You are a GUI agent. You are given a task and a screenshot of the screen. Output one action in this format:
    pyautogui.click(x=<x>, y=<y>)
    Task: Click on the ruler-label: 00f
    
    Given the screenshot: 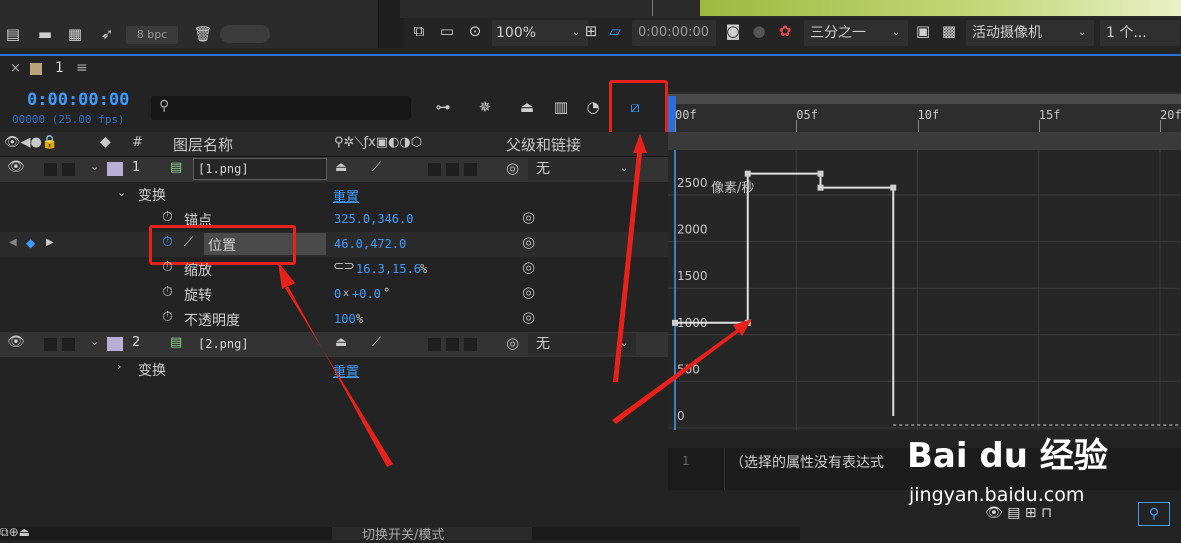 What is the action you would take?
    pyautogui.click(x=686, y=115)
    